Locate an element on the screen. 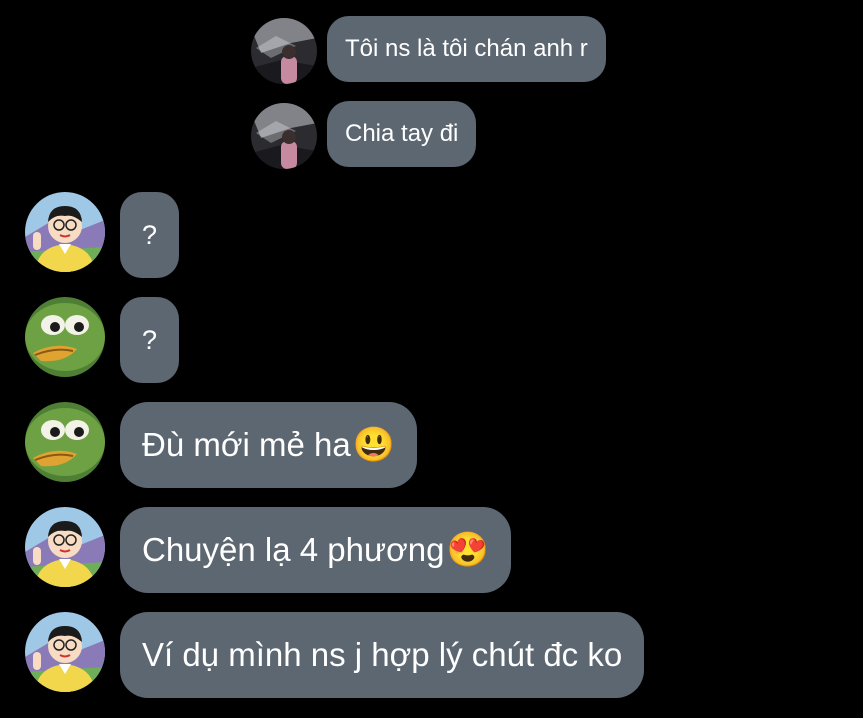  message-row: Chia tay đi is located at coordinates (364, 135).